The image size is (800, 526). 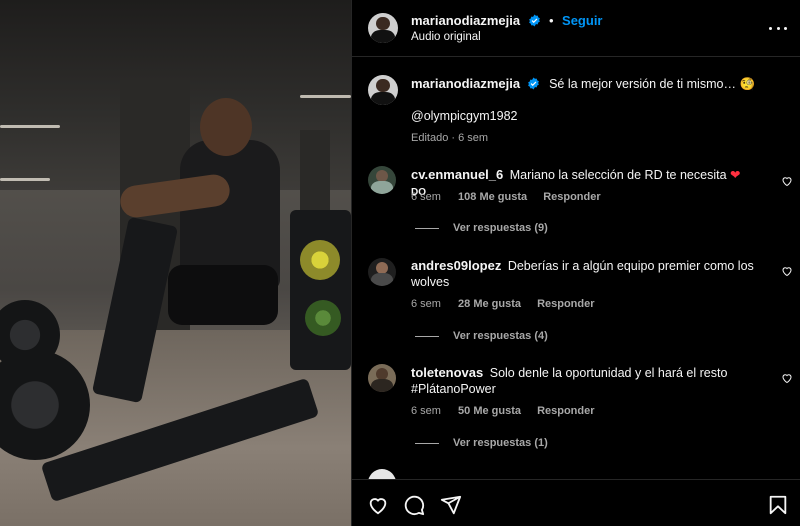 What do you see at coordinates (383, 90) in the screenshot?
I see `caption-avatar` at bounding box center [383, 90].